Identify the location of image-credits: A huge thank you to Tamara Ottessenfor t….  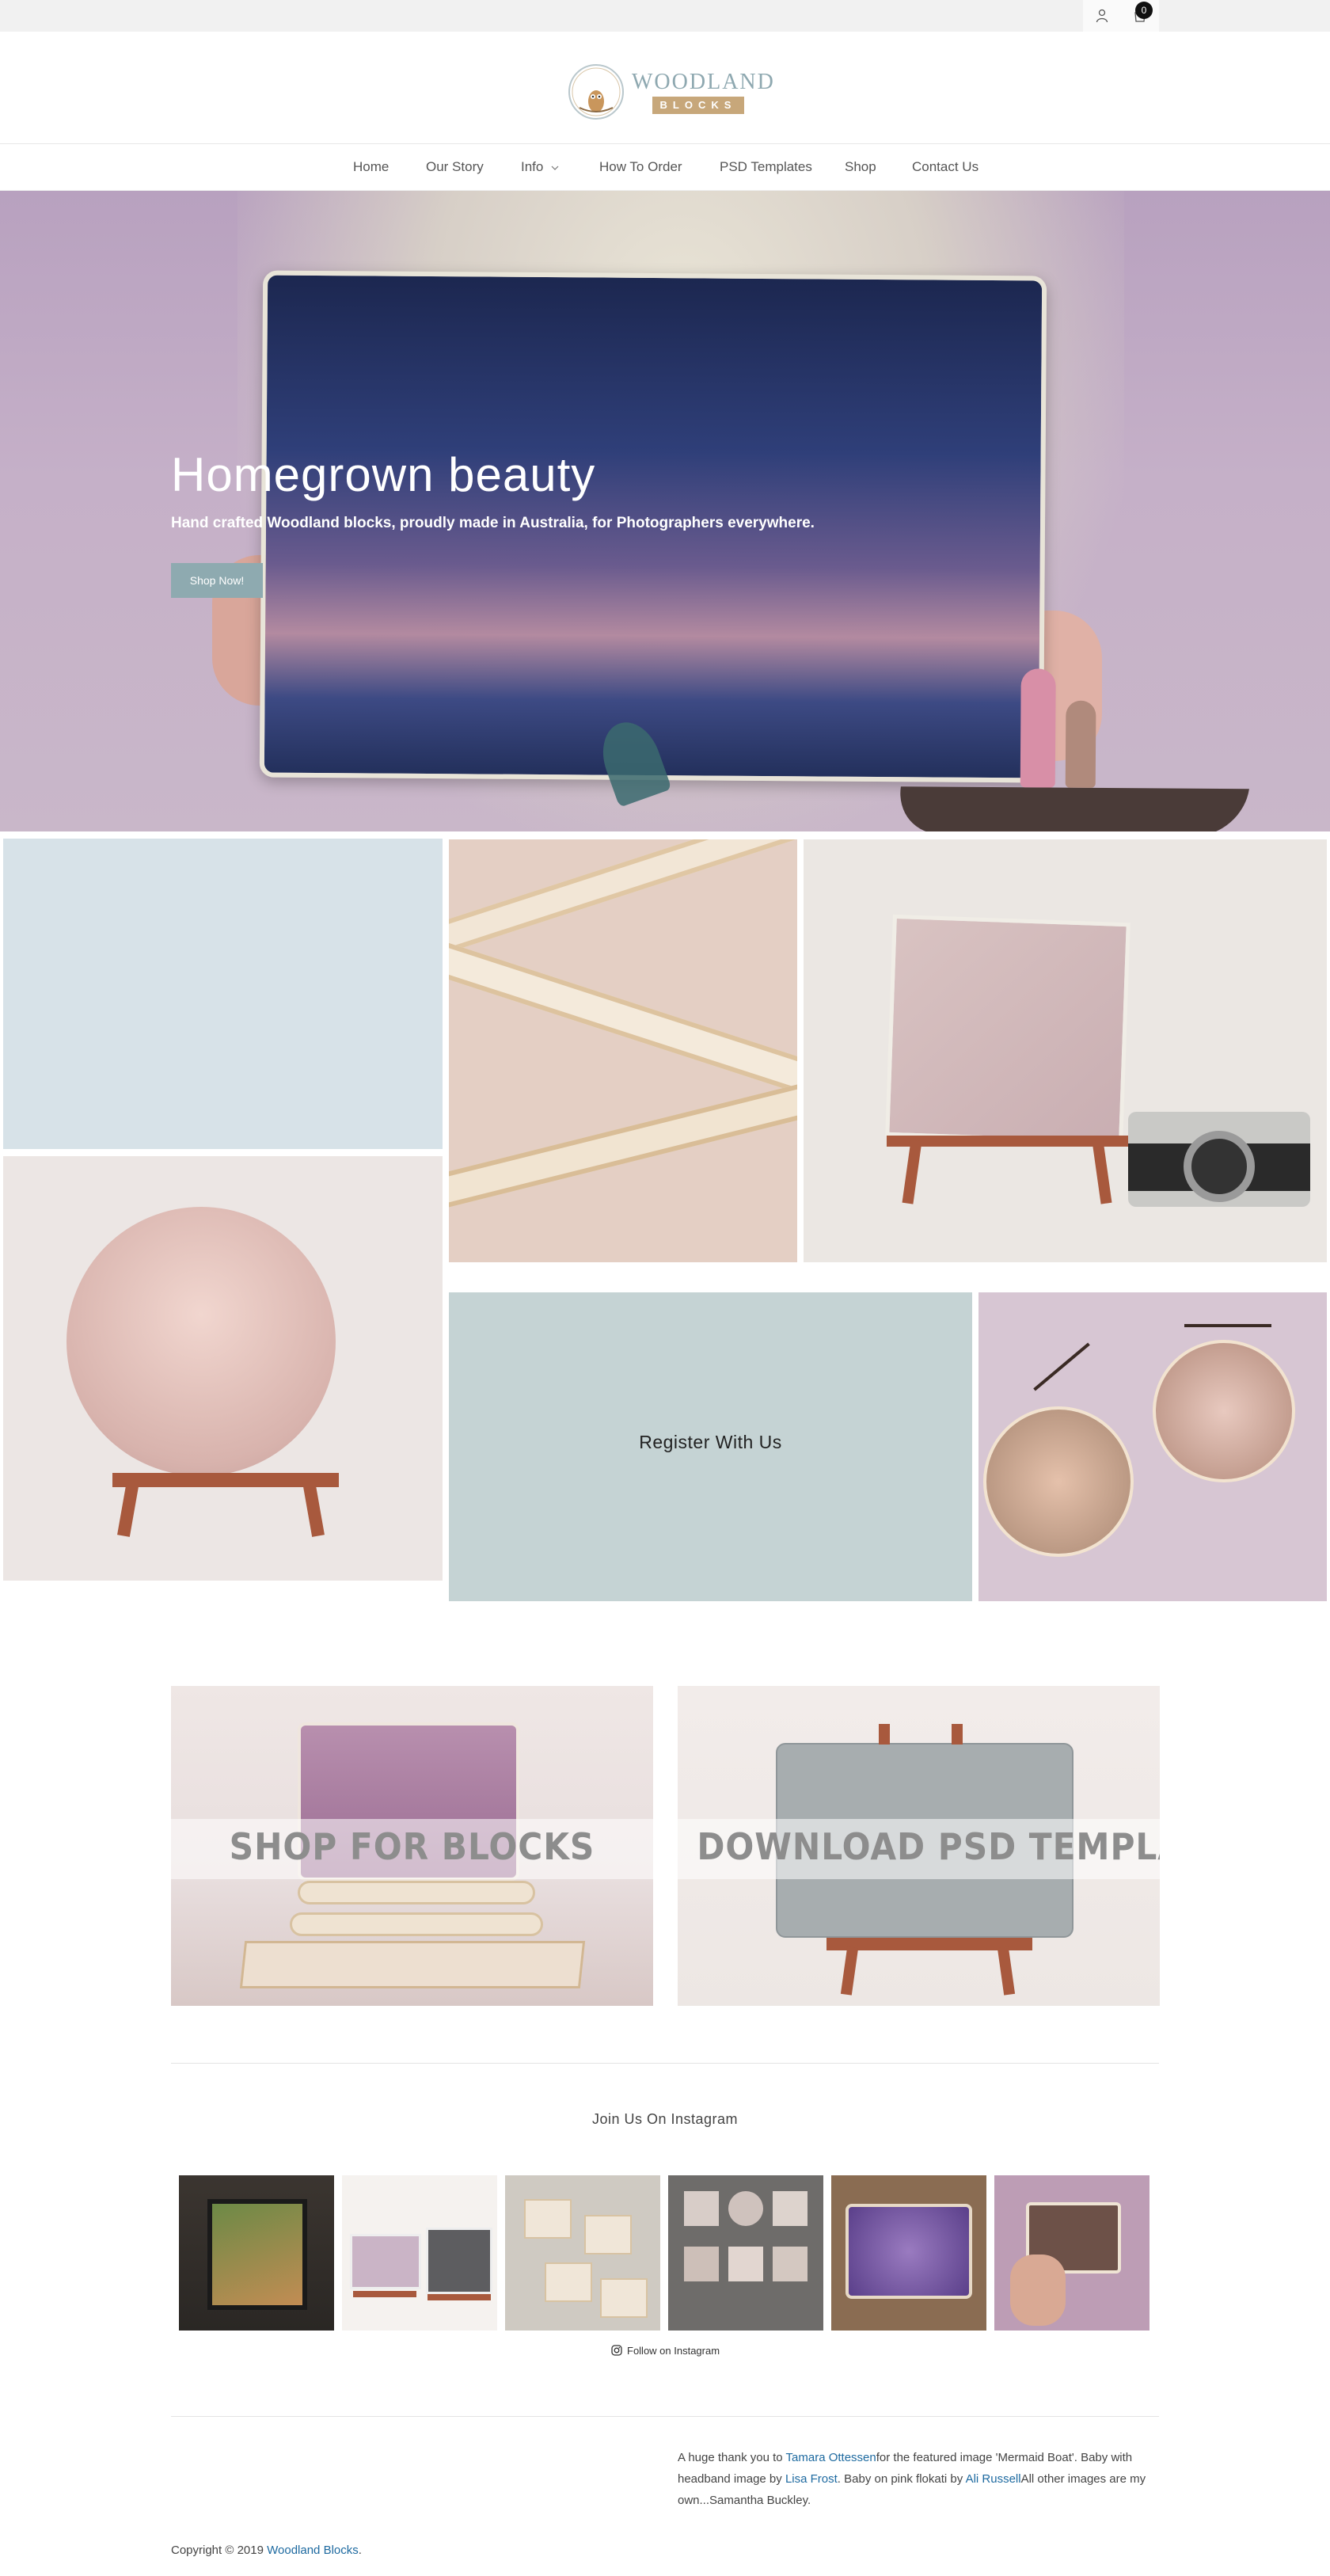
(920, 2479).